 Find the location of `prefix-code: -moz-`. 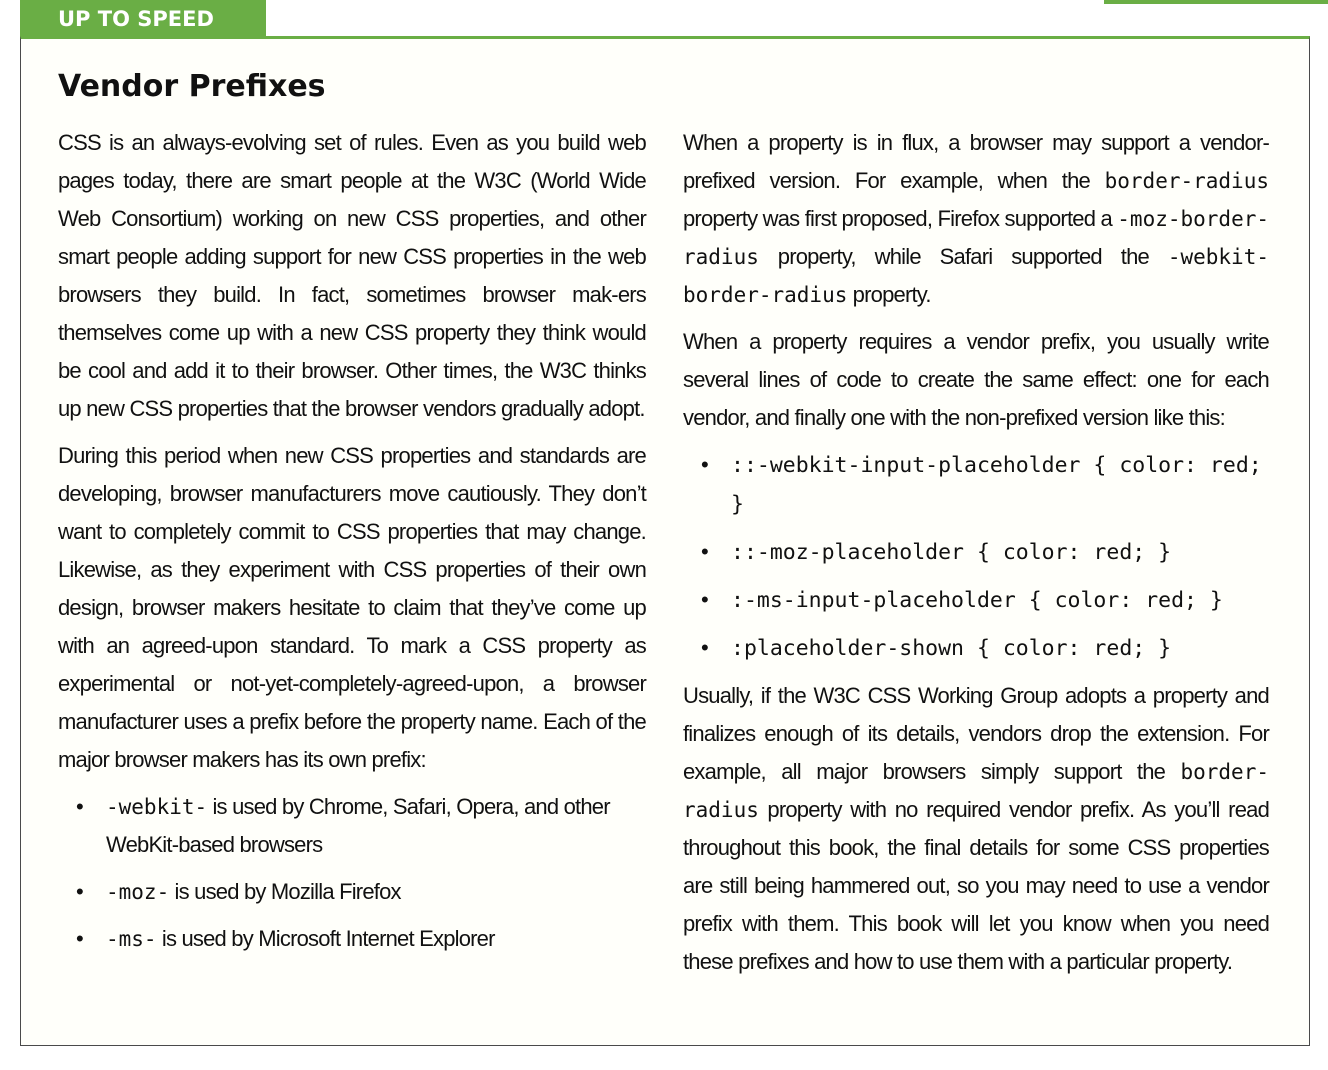

prefix-code: -moz- is located at coordinates (138, 892).